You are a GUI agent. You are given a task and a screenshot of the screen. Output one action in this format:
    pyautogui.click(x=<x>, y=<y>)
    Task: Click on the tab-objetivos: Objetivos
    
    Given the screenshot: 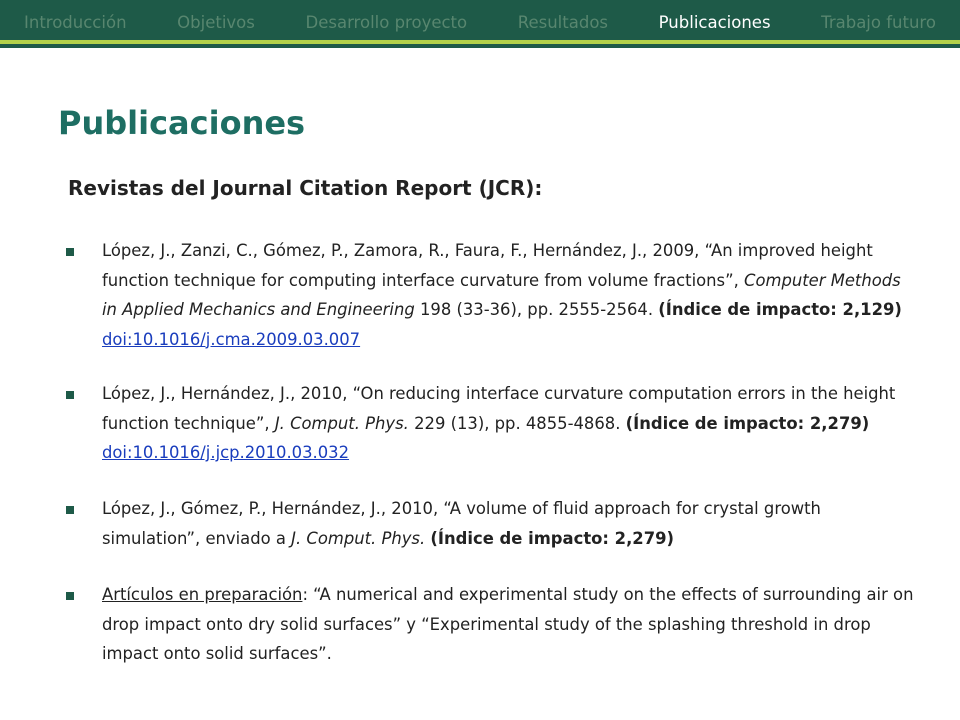 What is the action you would take?
    pyautogui.click(x=216, y=26)
    